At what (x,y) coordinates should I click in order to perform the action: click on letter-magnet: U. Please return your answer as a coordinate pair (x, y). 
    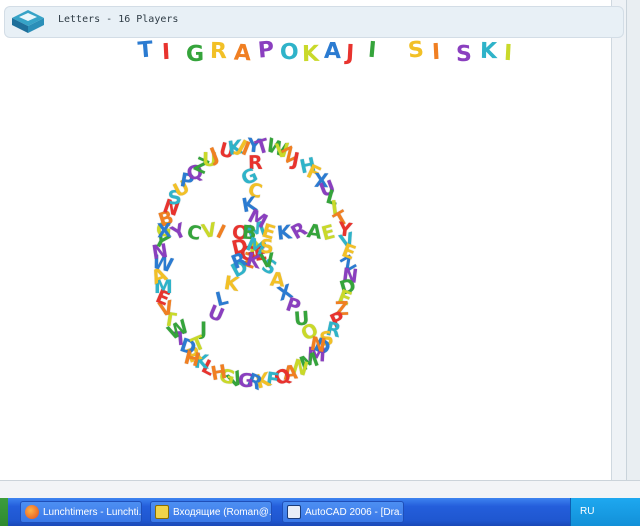
    Looking at the image, I should click on (216, 314).